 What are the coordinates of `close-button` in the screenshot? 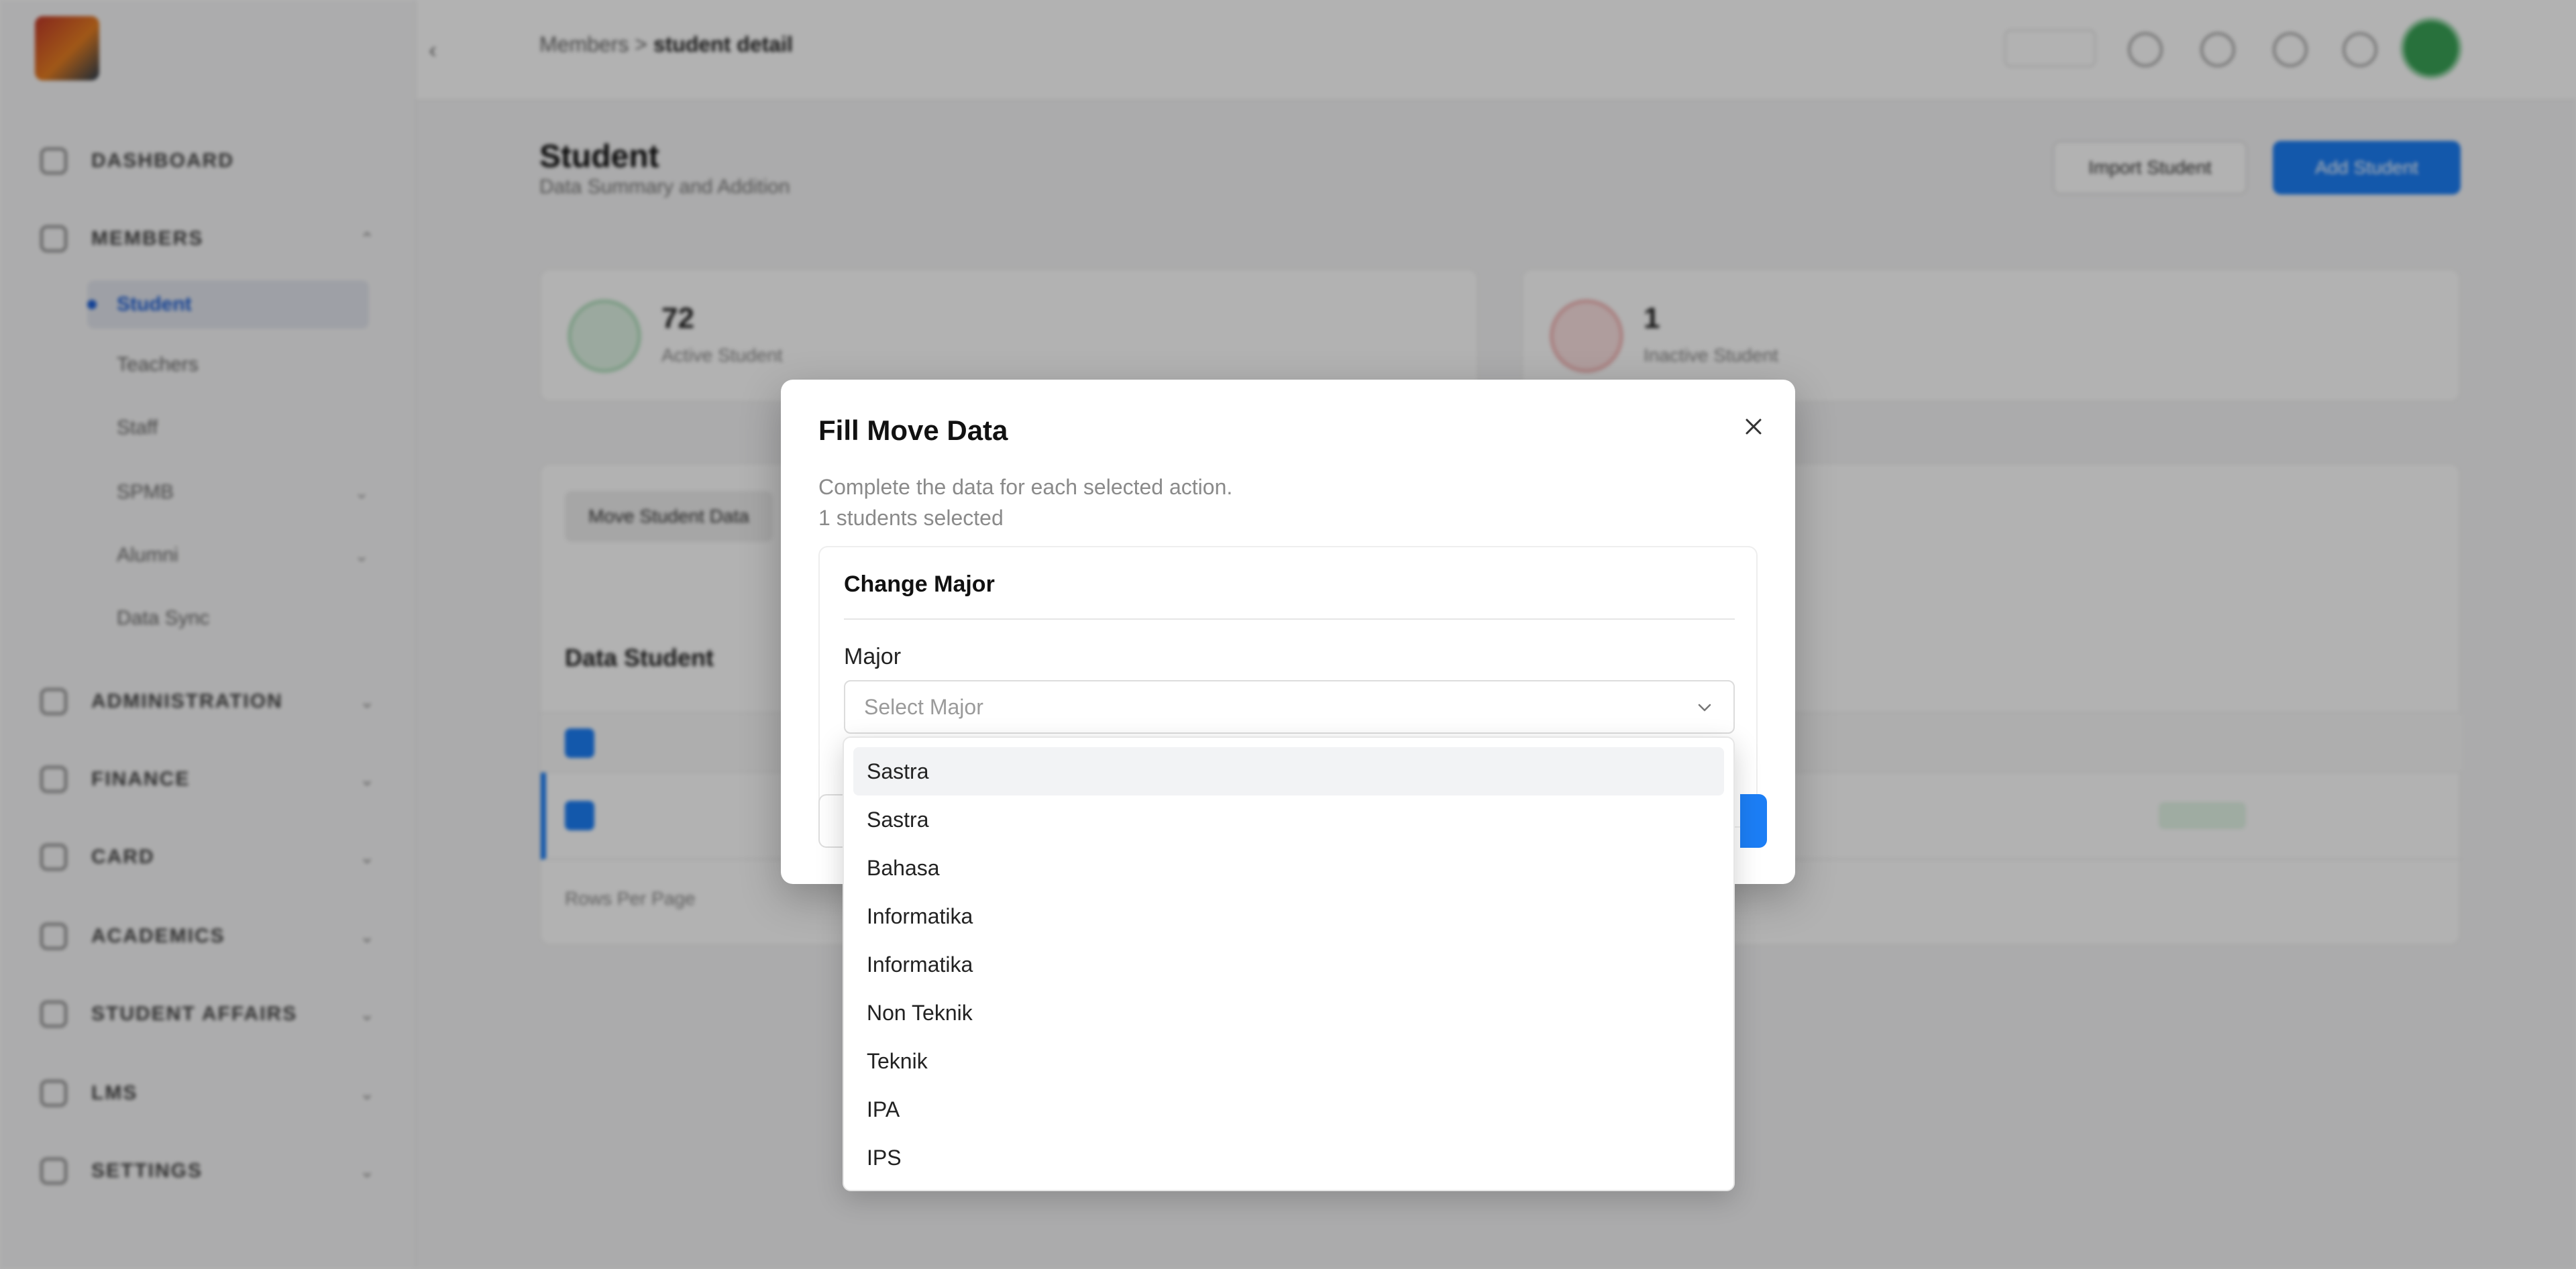 It's located at (1753, 426).